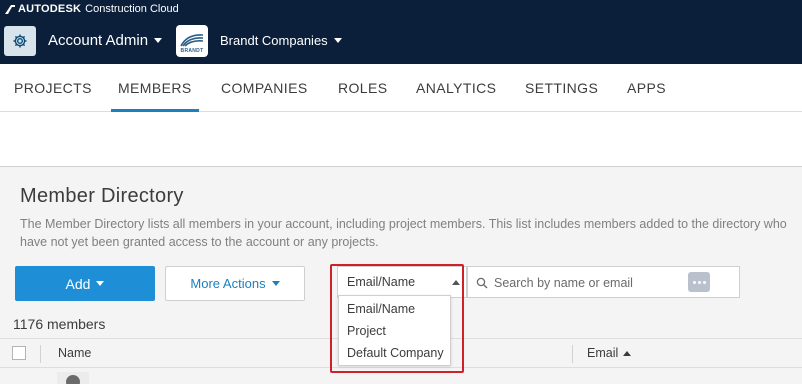 This screenshot has width=802, height=384. Describe the element at coordinates (74, 353) in the screenshot. I see `column-header-name: Name` at that location.